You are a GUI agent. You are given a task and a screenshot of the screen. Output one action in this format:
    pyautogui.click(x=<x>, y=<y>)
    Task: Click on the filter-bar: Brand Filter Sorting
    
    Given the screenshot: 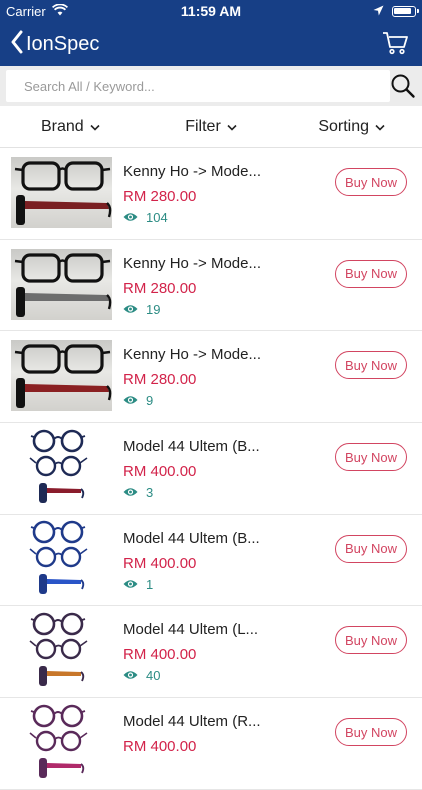 What is the action you would take?
    pyautogui.click(x=211, y=127)
    